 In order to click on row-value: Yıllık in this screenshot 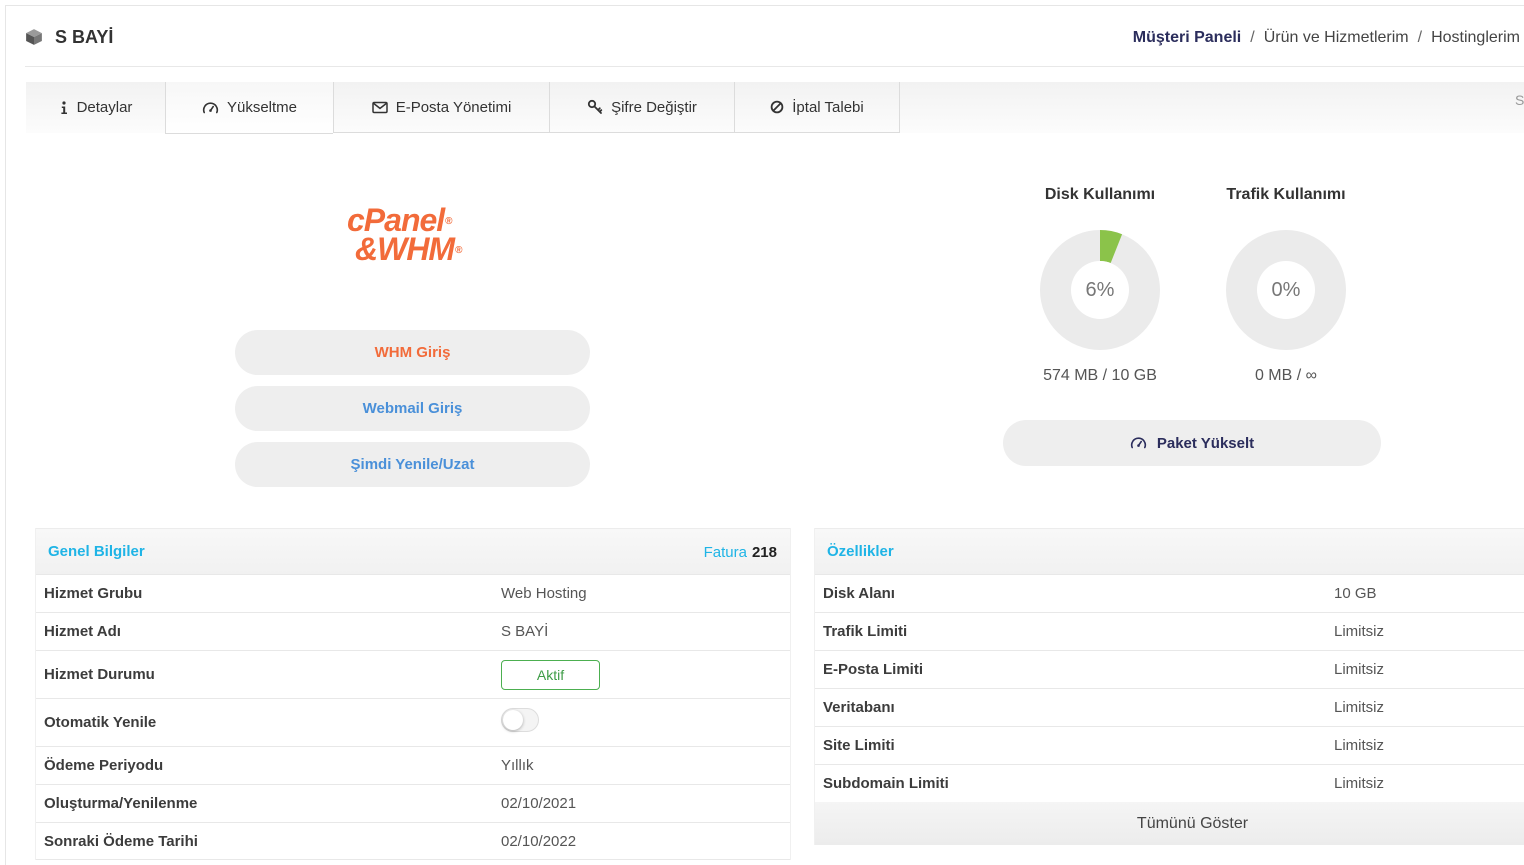, I will do `click(517, 765)`.